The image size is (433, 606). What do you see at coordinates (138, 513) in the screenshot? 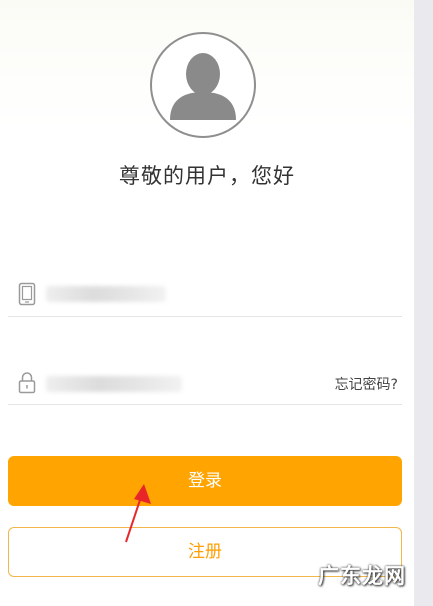
I see `annotation-arrow-icon` at bounding box center [138, 513].